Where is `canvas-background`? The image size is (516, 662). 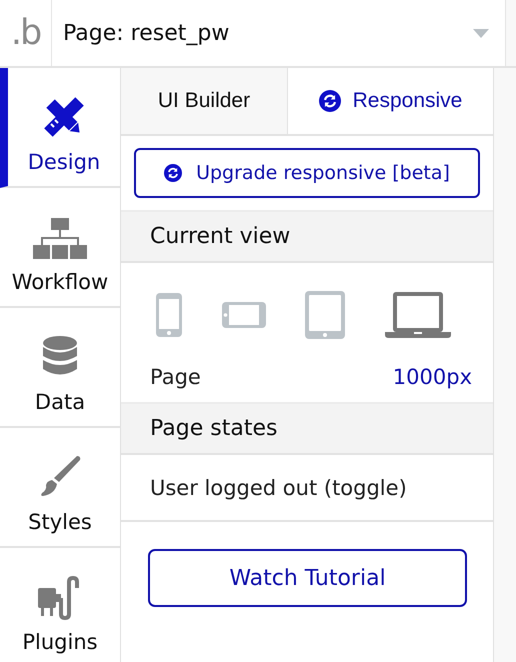
canvas-background is located at coordinates (511, 33).